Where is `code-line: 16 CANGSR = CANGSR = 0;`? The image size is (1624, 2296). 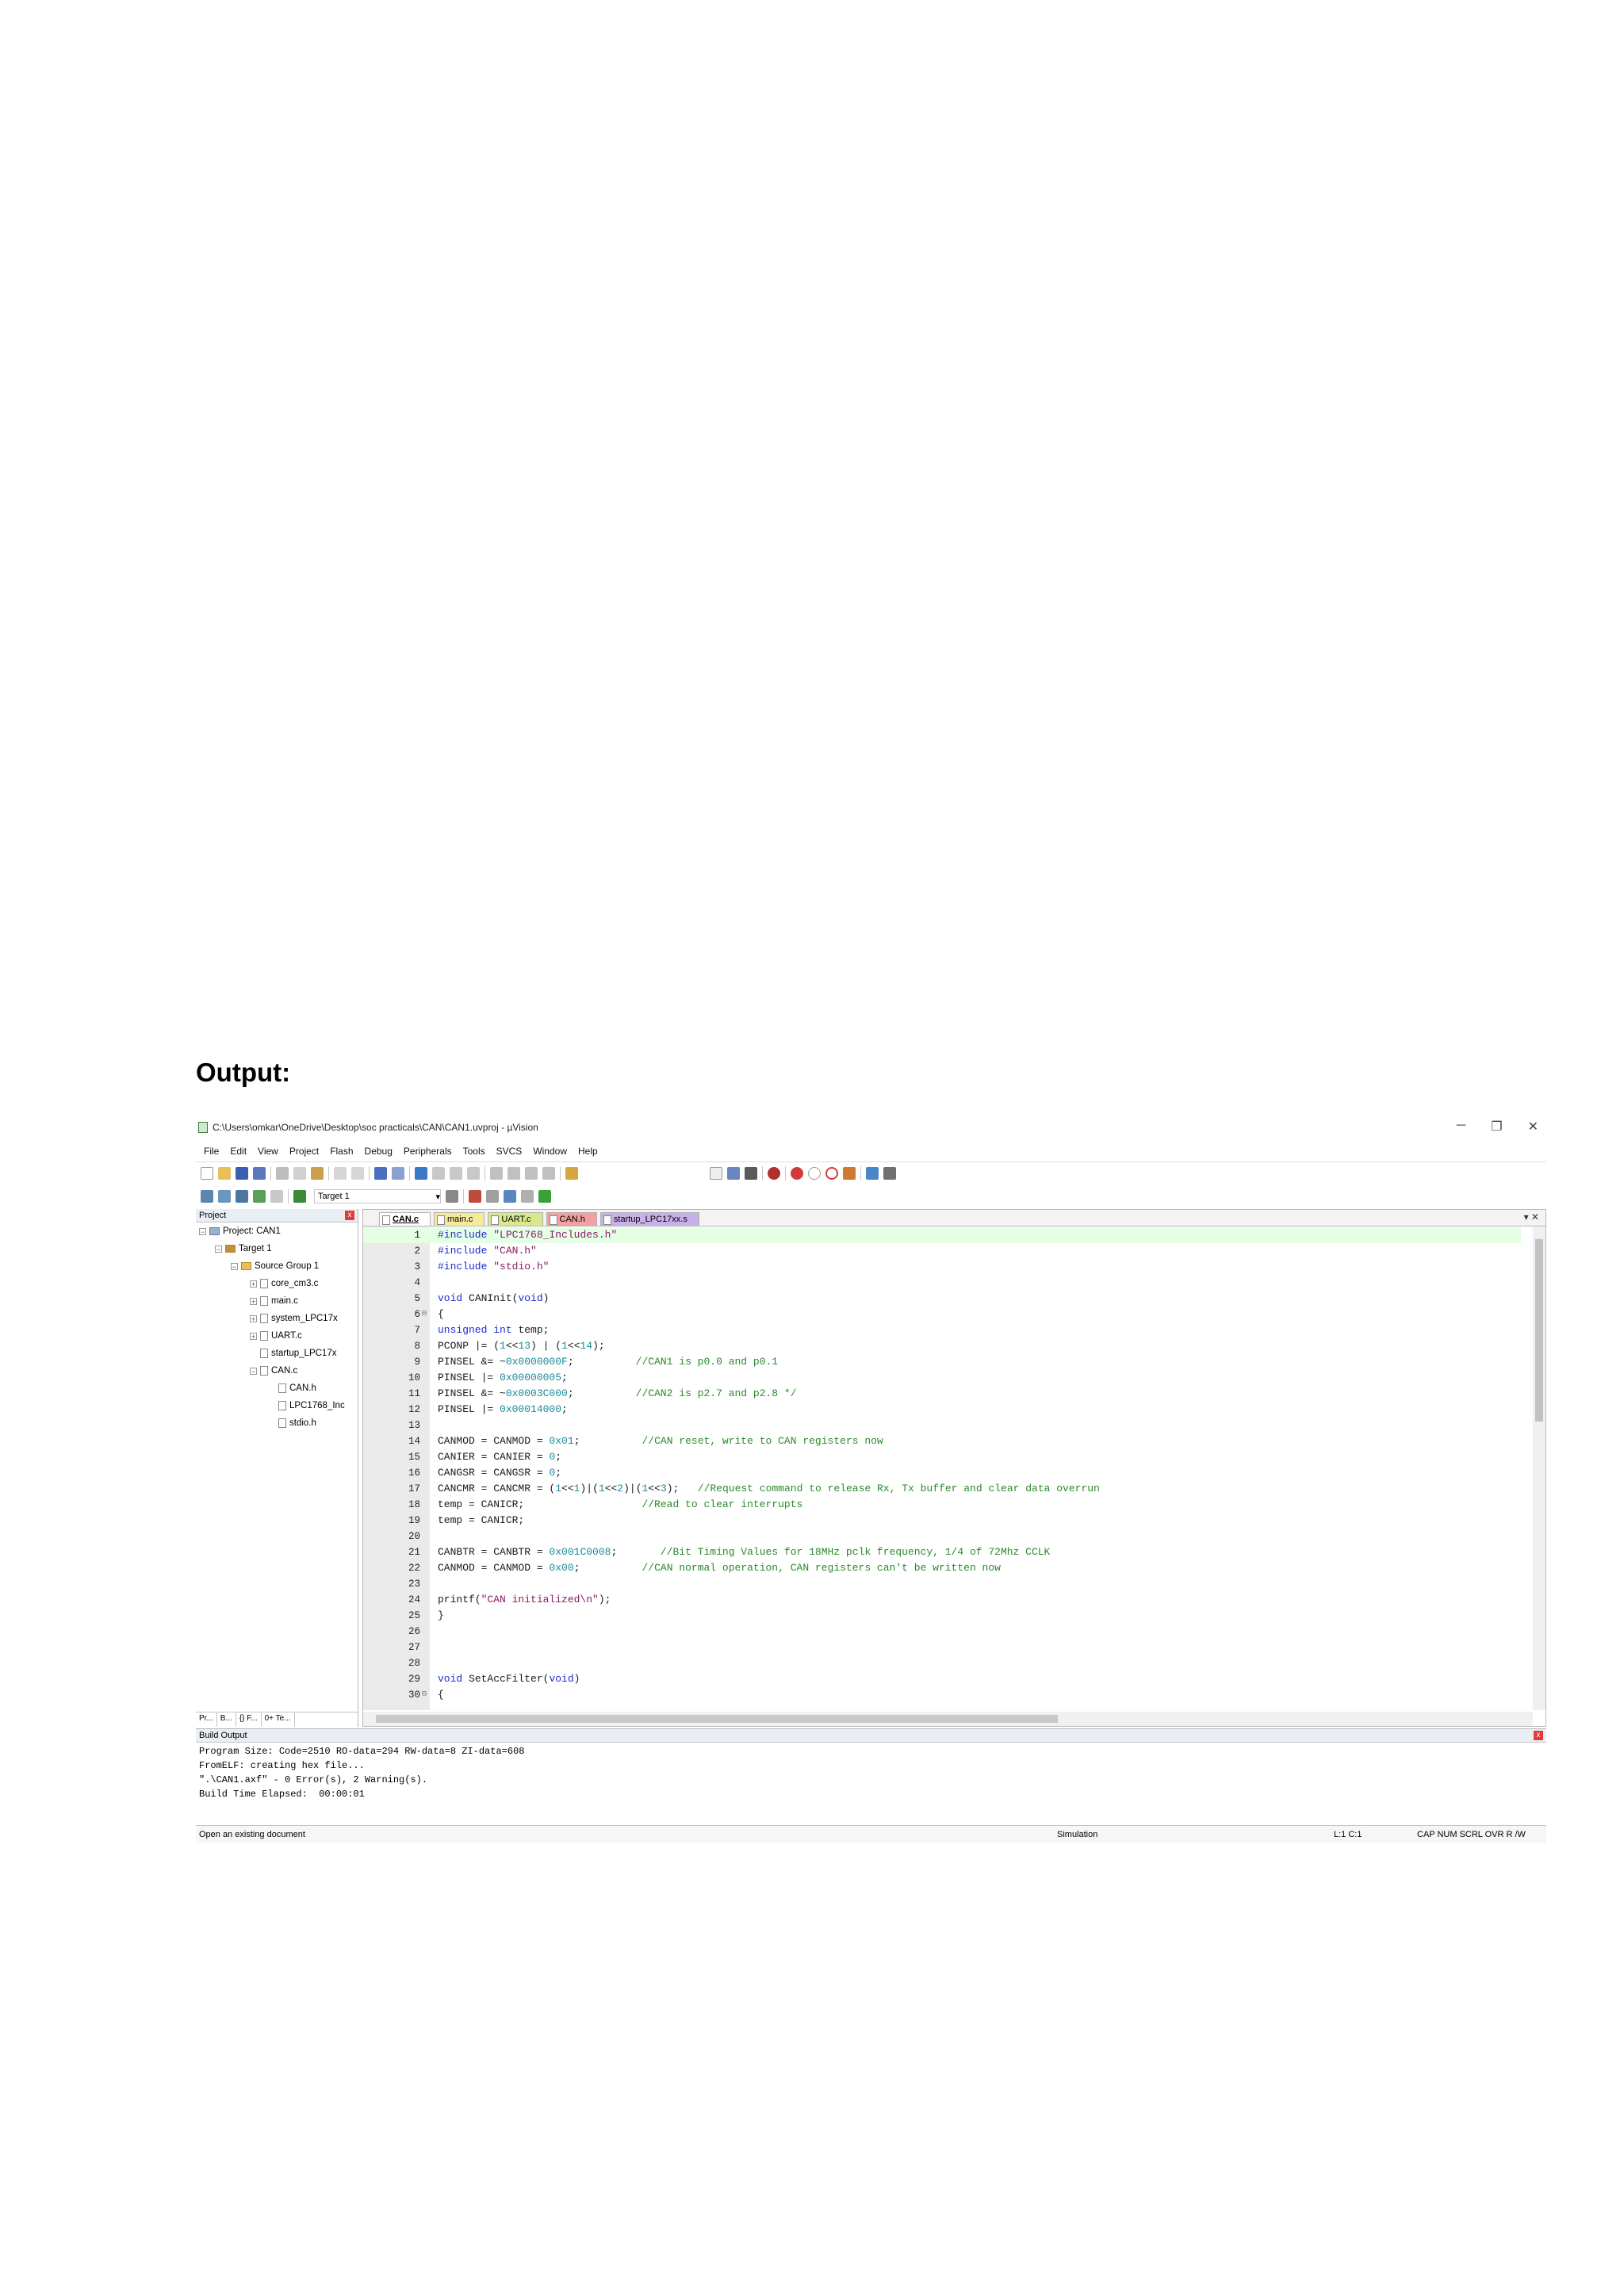 code-line: 16 CANGSR = CANGSR = 0; is located at coordinates (942, 1473).